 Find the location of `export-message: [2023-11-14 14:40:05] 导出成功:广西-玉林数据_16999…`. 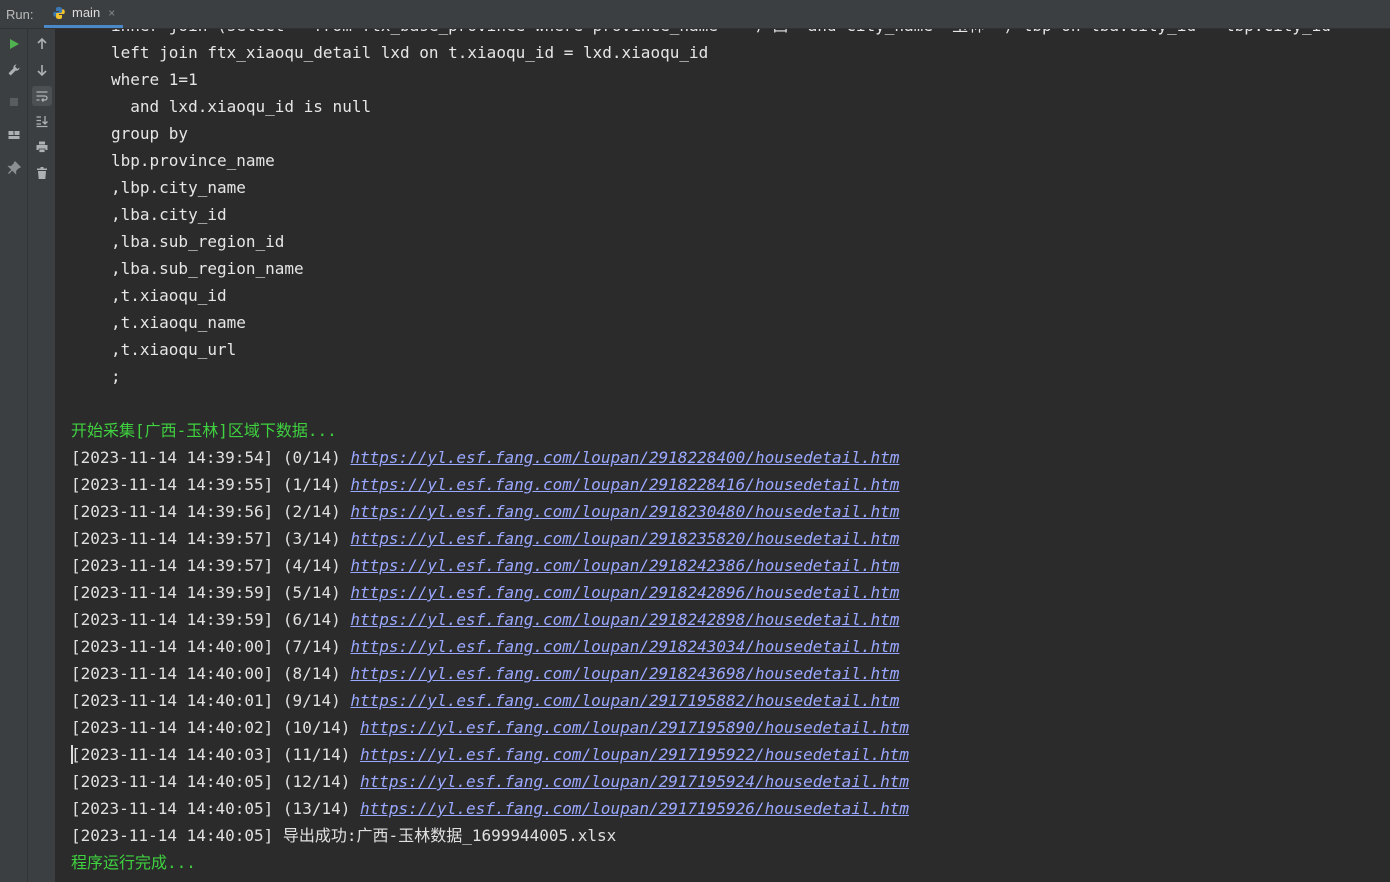

export-message: [2023-11-14 14:40:05] 导出成功:广西-玉林数据_16999… is located at coordinates (344, 835).